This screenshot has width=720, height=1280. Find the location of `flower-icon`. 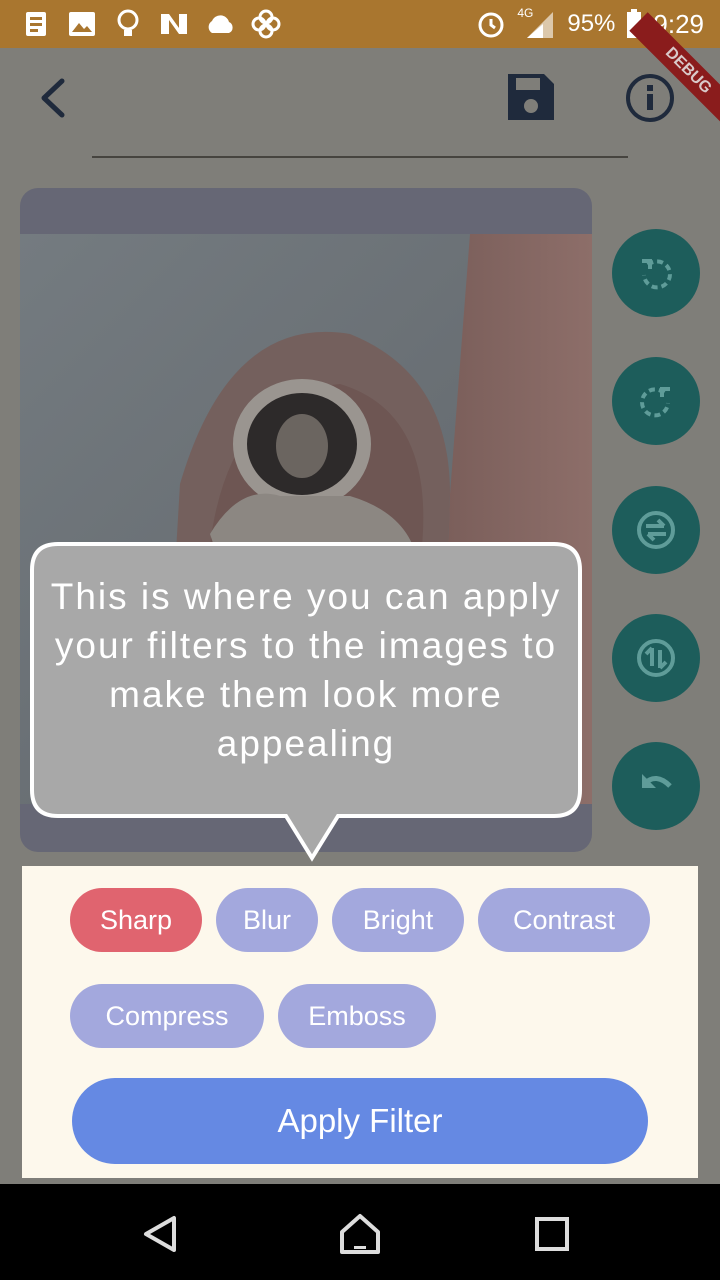

flower-icon is located at coordinates (266, 24).